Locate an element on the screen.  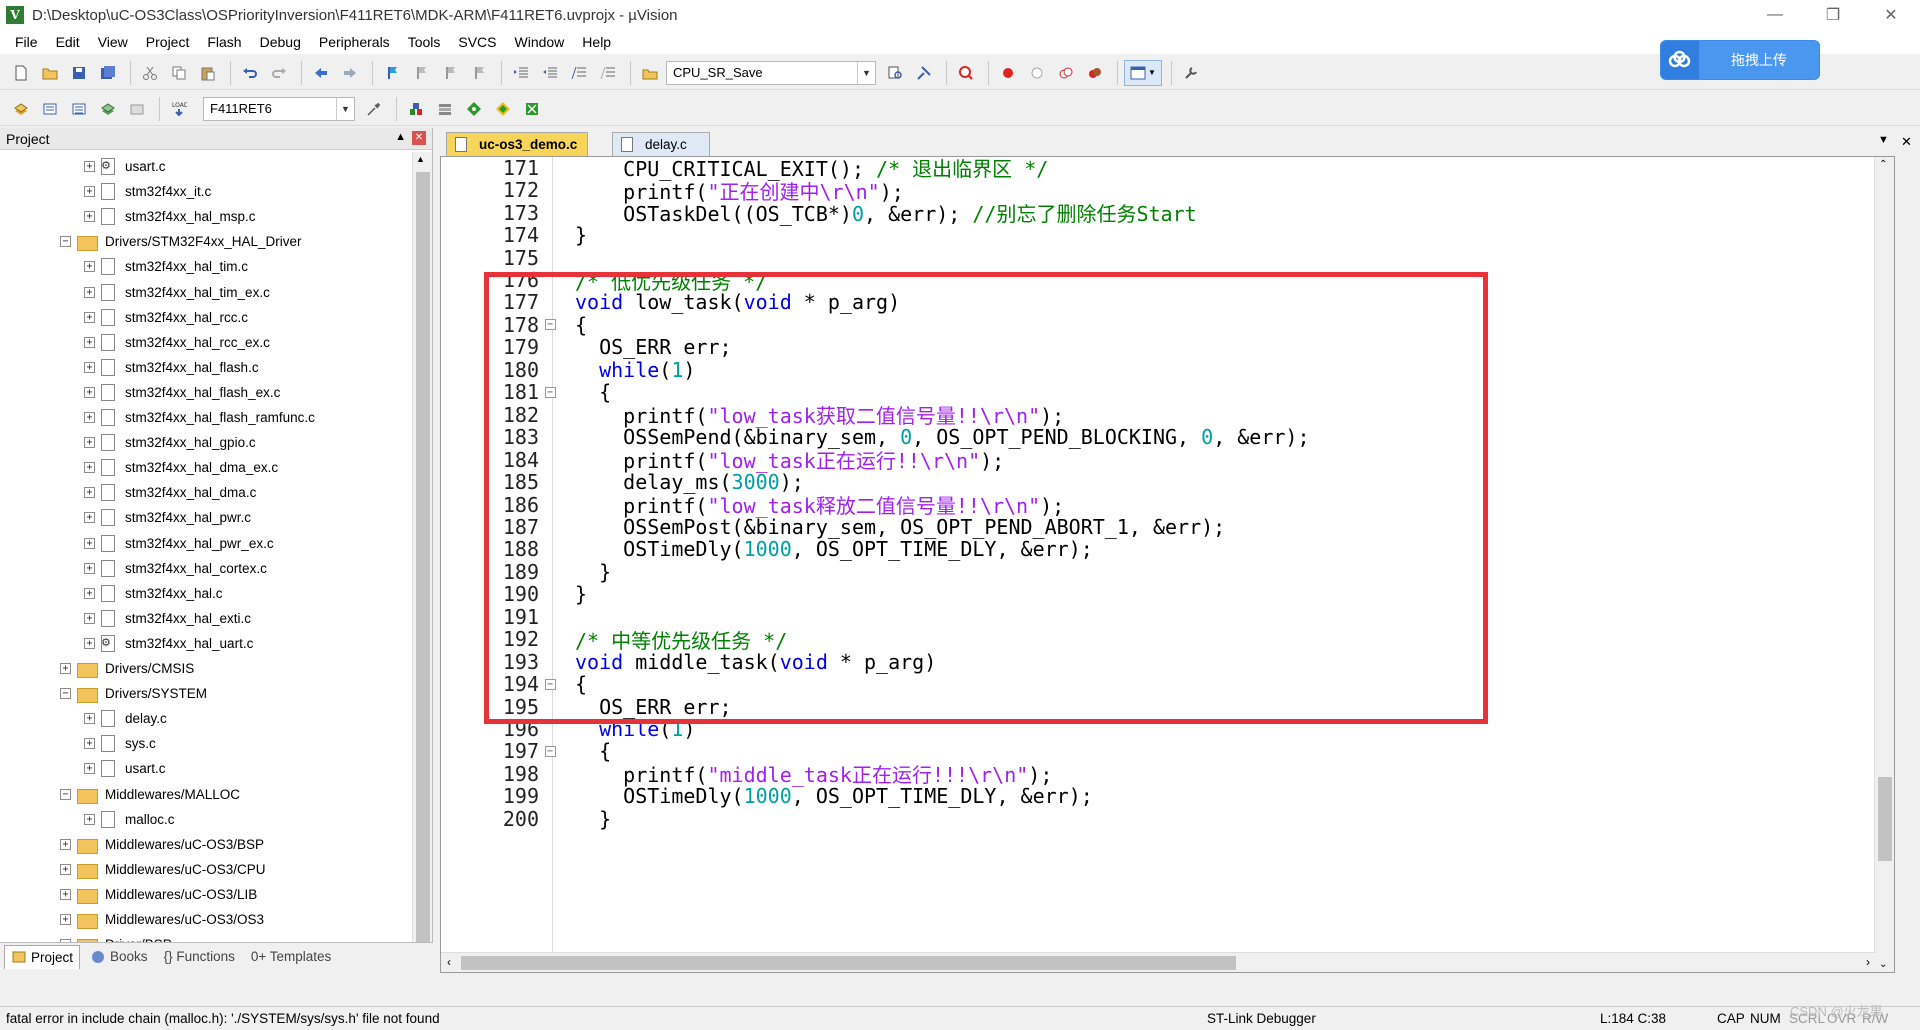
upload-widget: 拖拽上传 is located at coordinates (1740, 60).